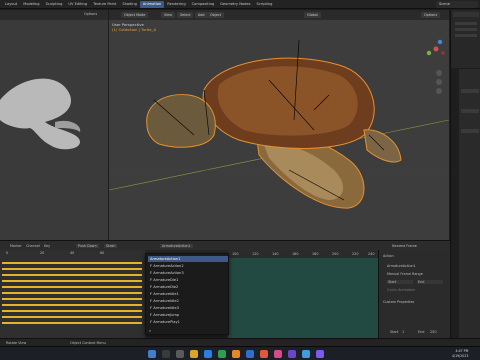  Describe the element at coordinates (77, 4) in the screenshot. I see `workspace-tab: UV Editing` at that location.